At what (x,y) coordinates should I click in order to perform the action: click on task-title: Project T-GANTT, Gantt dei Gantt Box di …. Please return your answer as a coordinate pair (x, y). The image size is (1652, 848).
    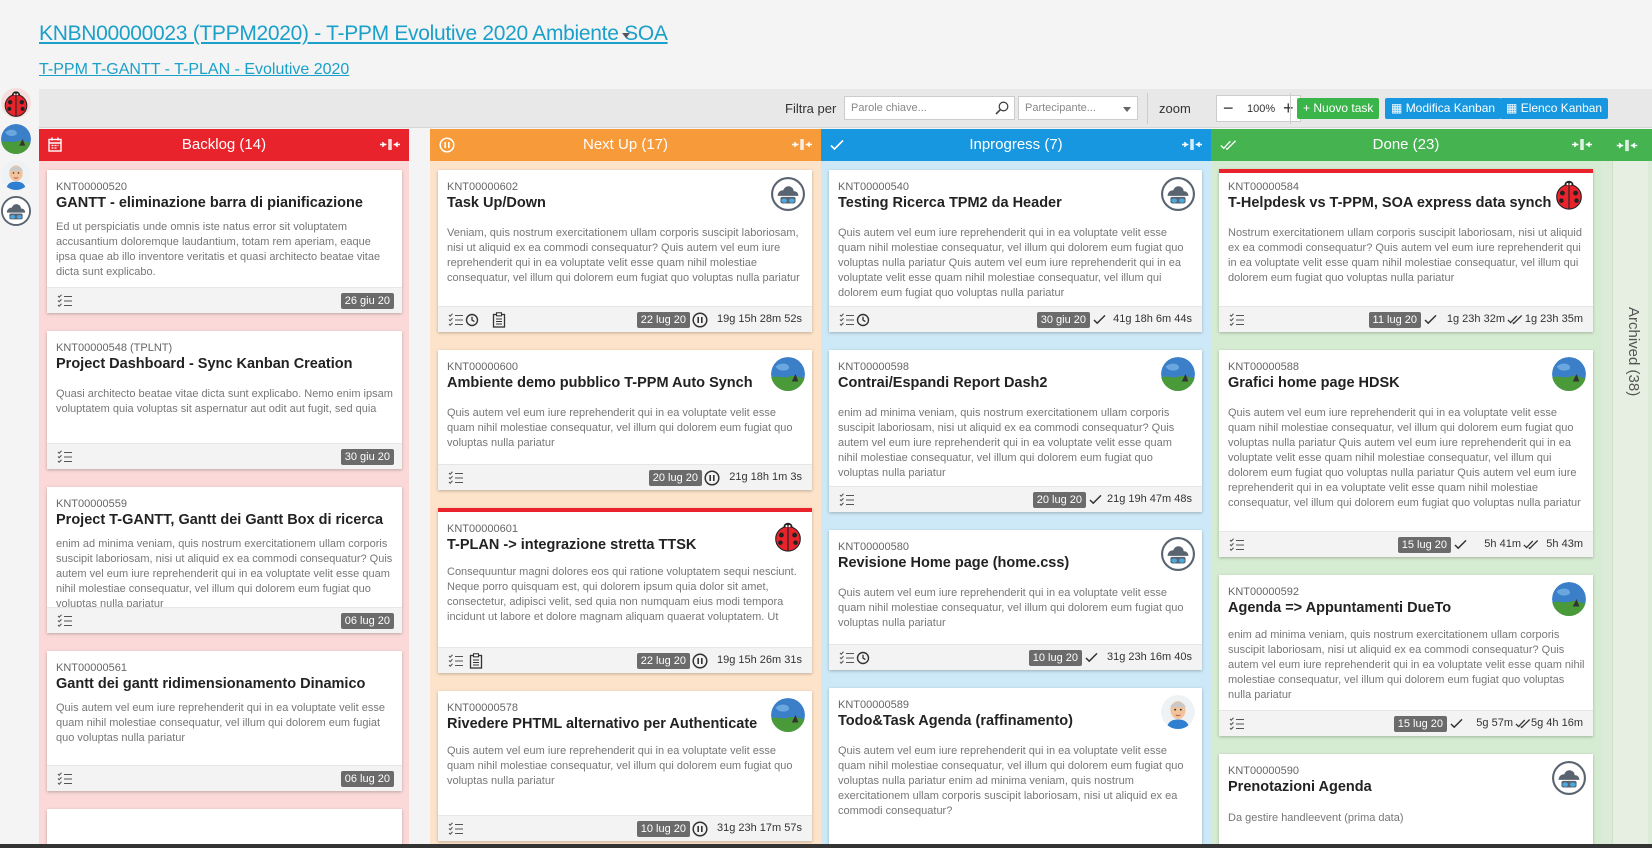
    Looking at the image, I should click on (220, 520).